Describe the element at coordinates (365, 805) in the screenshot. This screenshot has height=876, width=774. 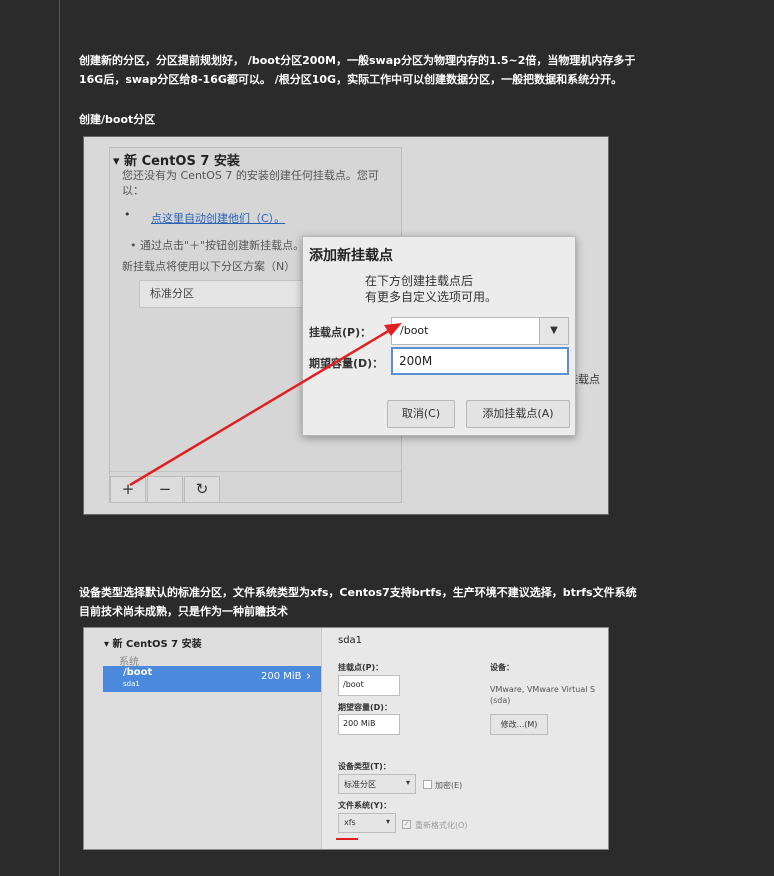
I see `filesystem-label: 文件系统(Y)：` at that location.